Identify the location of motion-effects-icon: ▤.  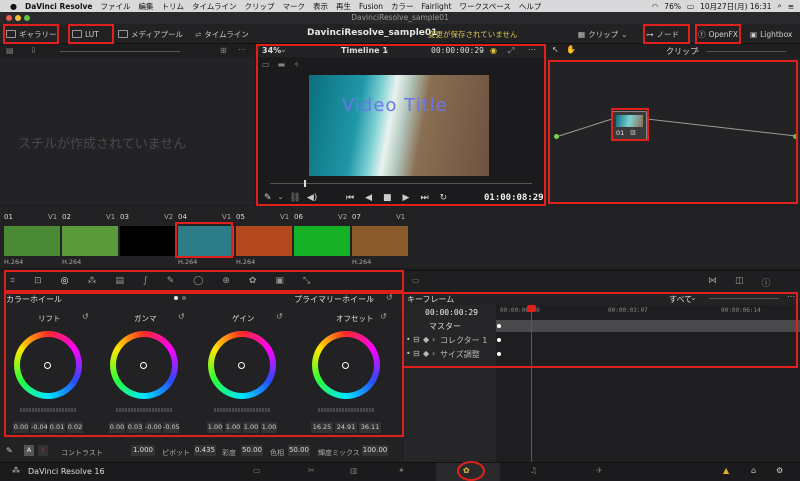
(119, 281).